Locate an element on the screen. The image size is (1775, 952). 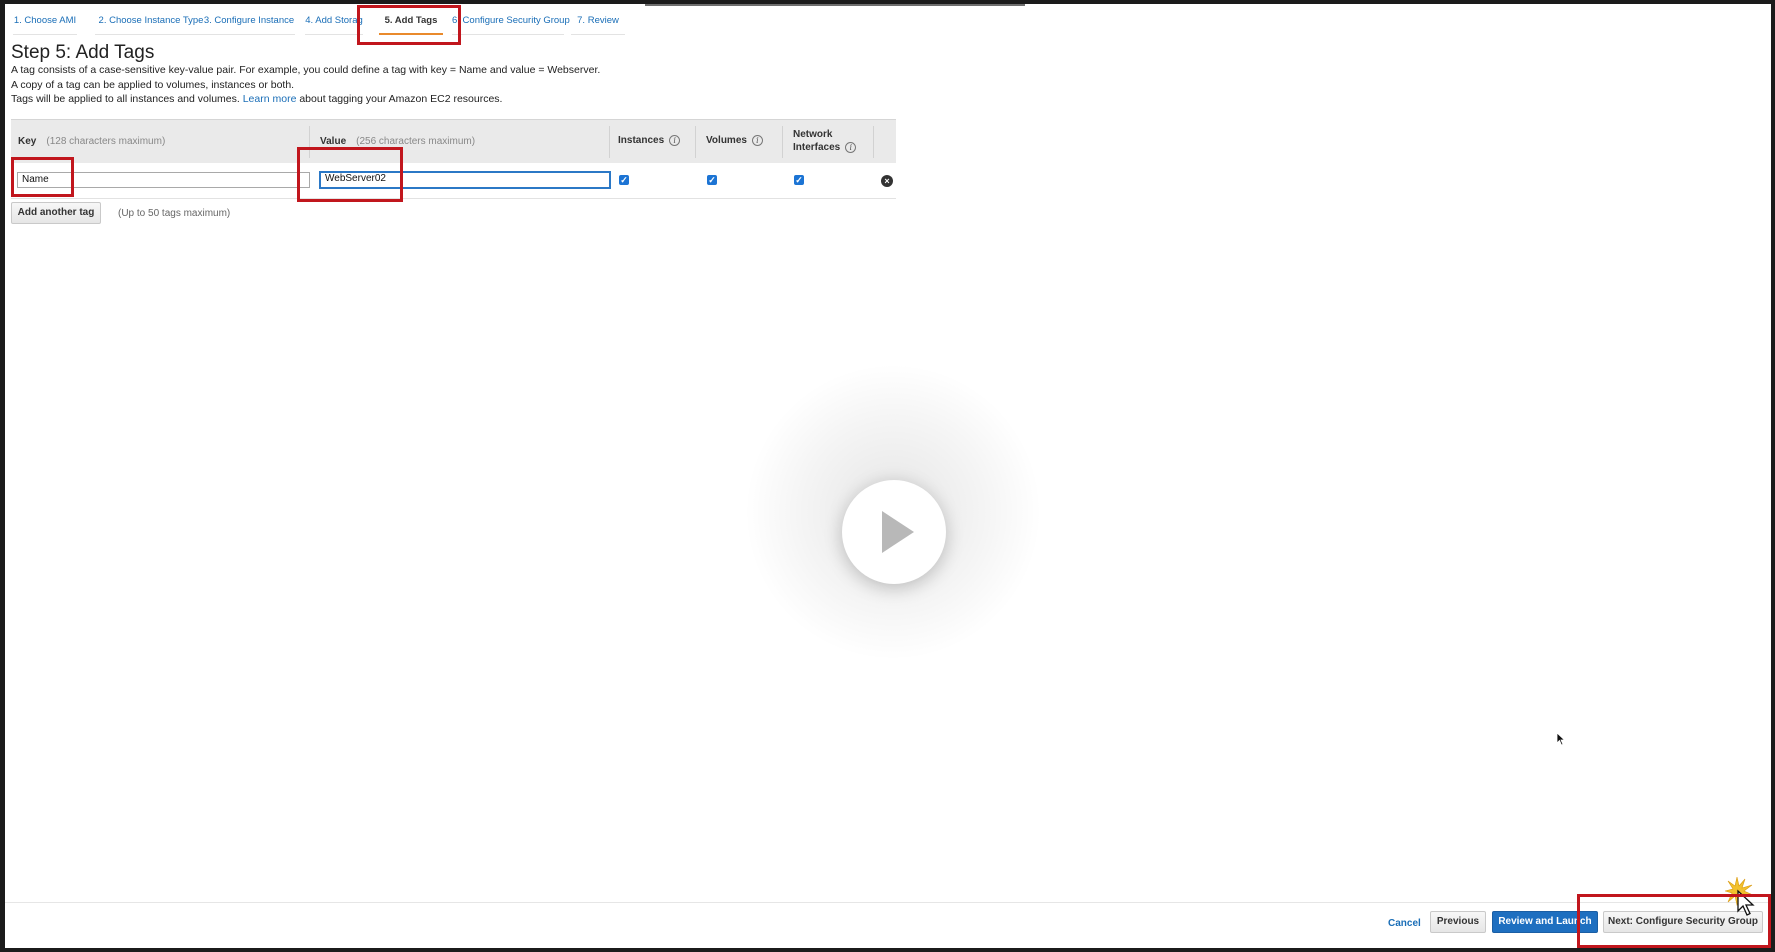
volumes-checkbox: ✓ is located at coordinates (712, 180).